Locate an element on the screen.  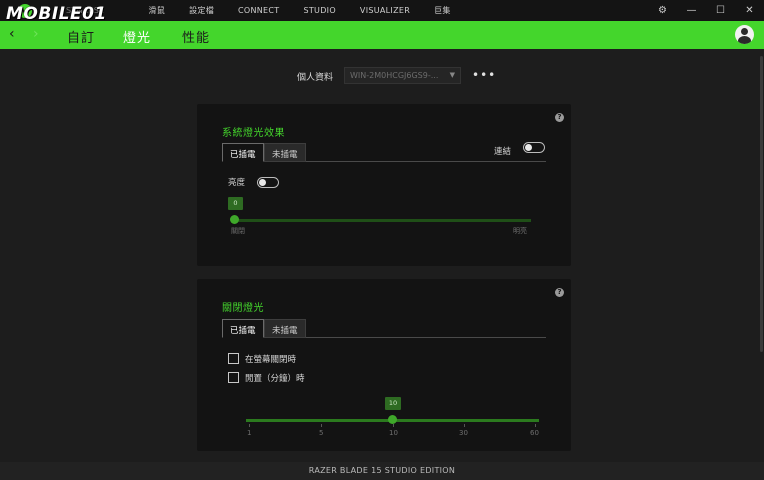
system-lighting-title: 系統燈光效果 is located at coordinates (253, 133).